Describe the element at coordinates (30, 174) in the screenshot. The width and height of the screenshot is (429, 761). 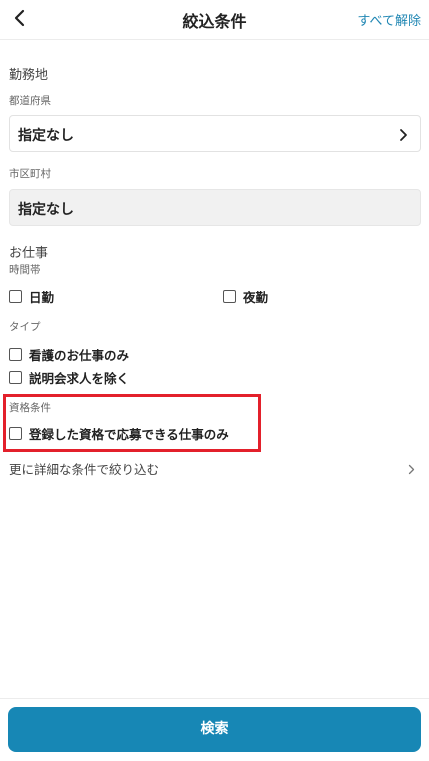
I see `city-label: 市区町村` at that location.